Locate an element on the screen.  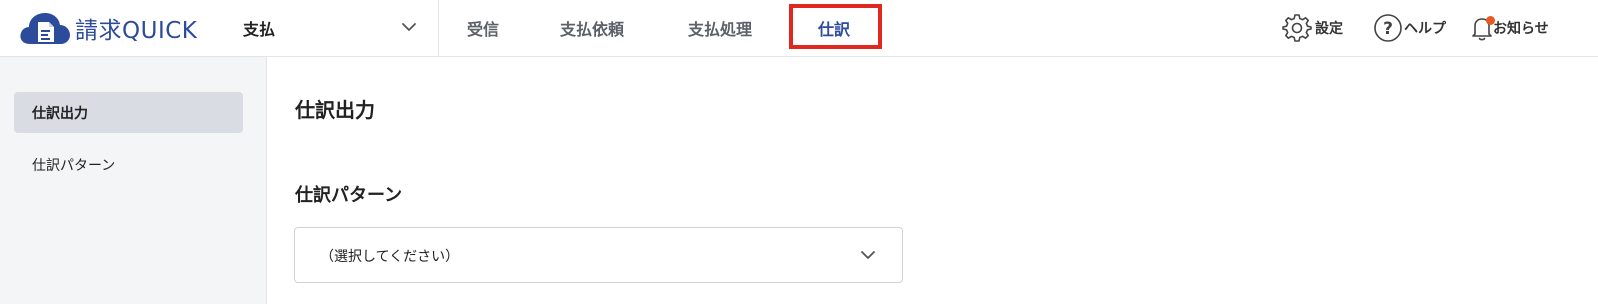
active-tab-highlight-box is located at coordinates (835, 26).